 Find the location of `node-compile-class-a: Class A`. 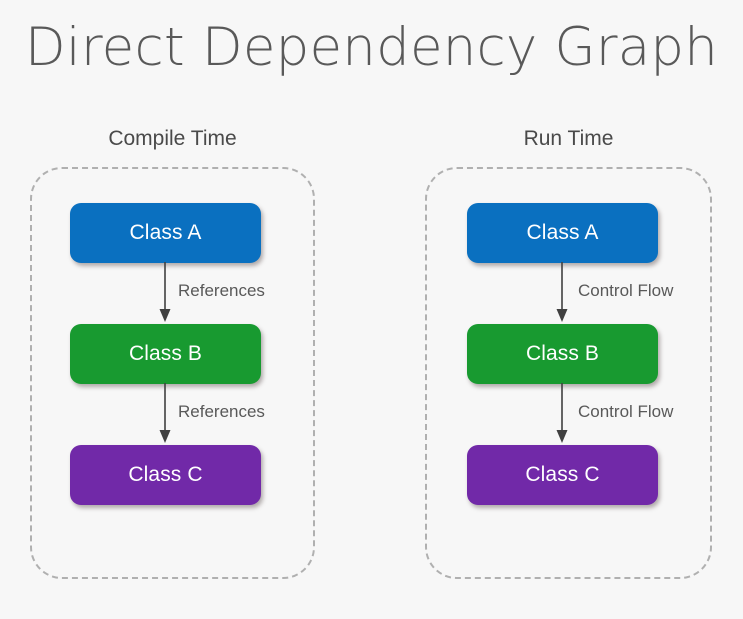

node-compile-class-a: Class A is located at coordinates (165, 233).